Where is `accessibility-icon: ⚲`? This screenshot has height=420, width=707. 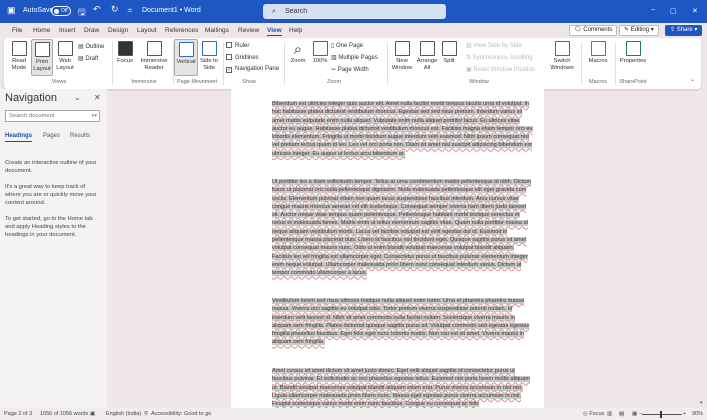 accessibility-icon: ⚲ is located at coordinates (146, 414).